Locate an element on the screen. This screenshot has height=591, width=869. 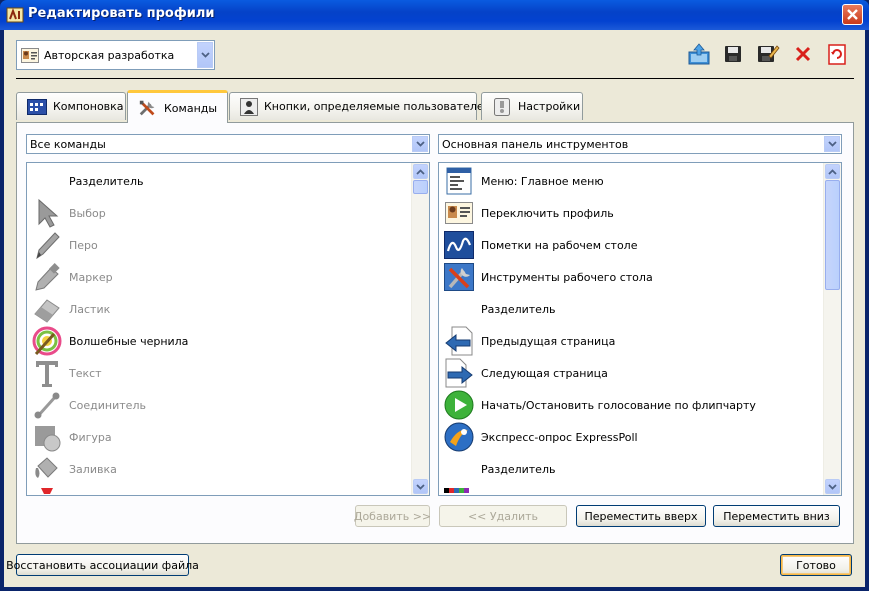
save-icon is located at coordinates (733, 54).